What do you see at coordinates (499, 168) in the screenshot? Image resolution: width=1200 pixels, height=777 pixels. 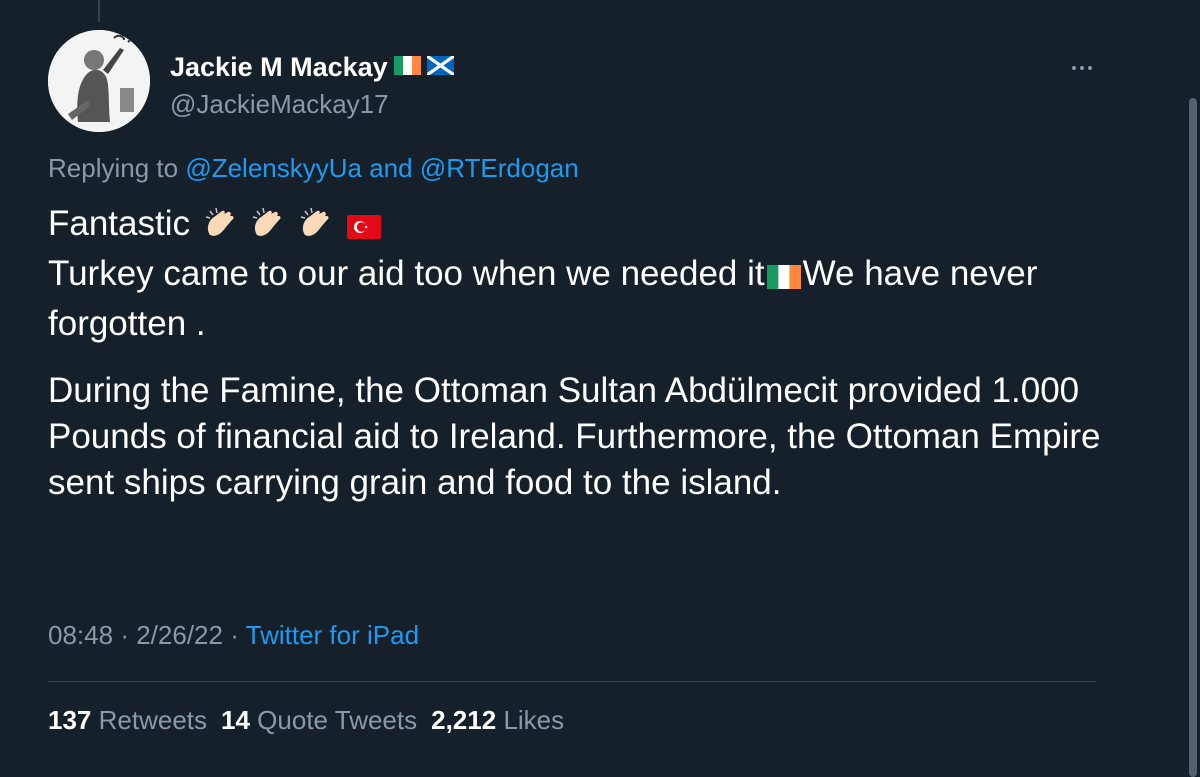 I see `mention-rterdogan: @RTErdogan` at bounding box center [499, 168].